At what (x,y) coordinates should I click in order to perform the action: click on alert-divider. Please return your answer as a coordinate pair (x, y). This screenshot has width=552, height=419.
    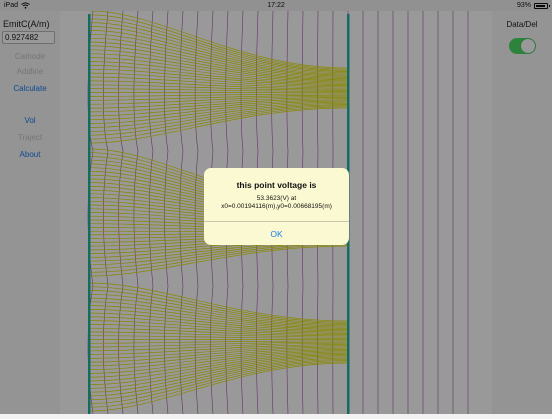
    Looking at the image, I should click on (276, 221).